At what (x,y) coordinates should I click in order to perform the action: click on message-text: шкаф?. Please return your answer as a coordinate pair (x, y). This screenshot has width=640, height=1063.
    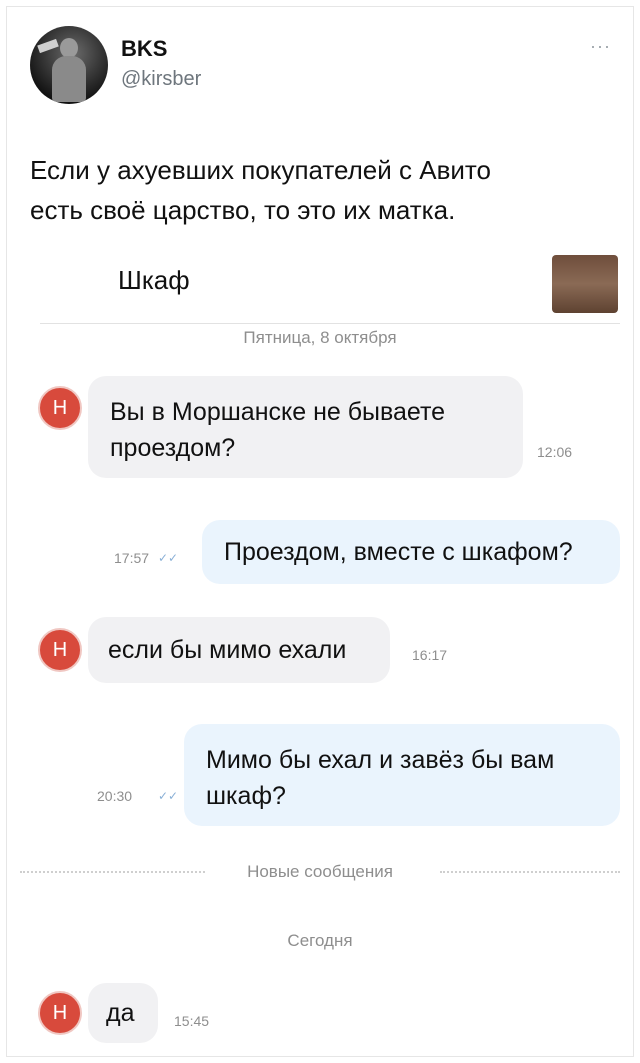
    Looking at the image, I should click on (246, 796).